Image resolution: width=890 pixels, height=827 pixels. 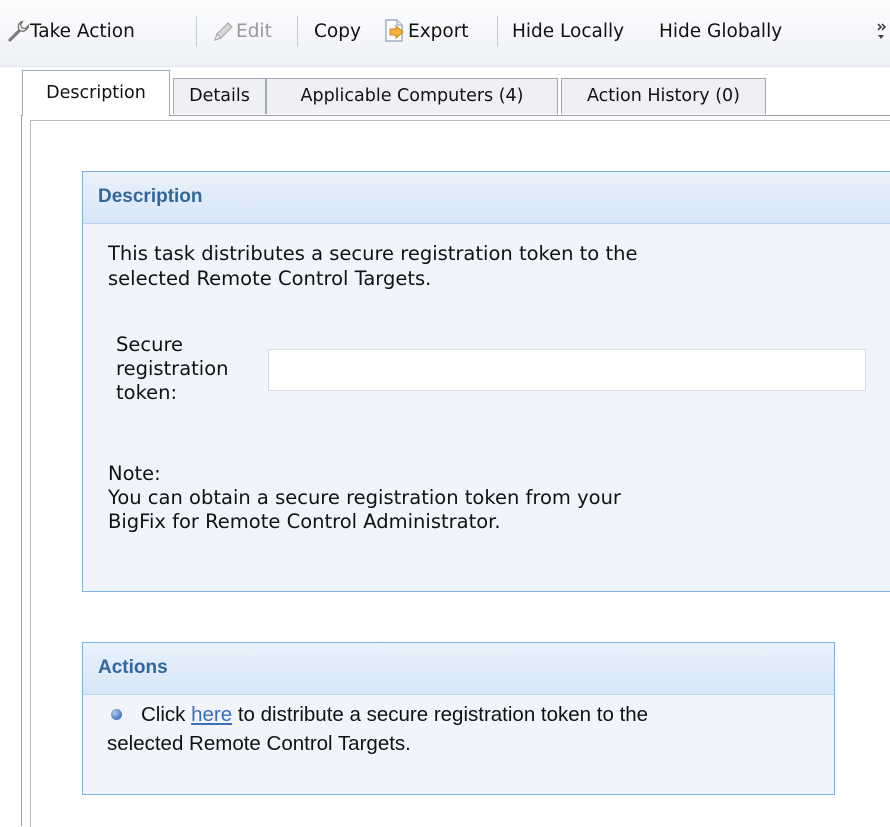 I want to click on tab-action-history: Action History (0), so click(x=663, y=96).